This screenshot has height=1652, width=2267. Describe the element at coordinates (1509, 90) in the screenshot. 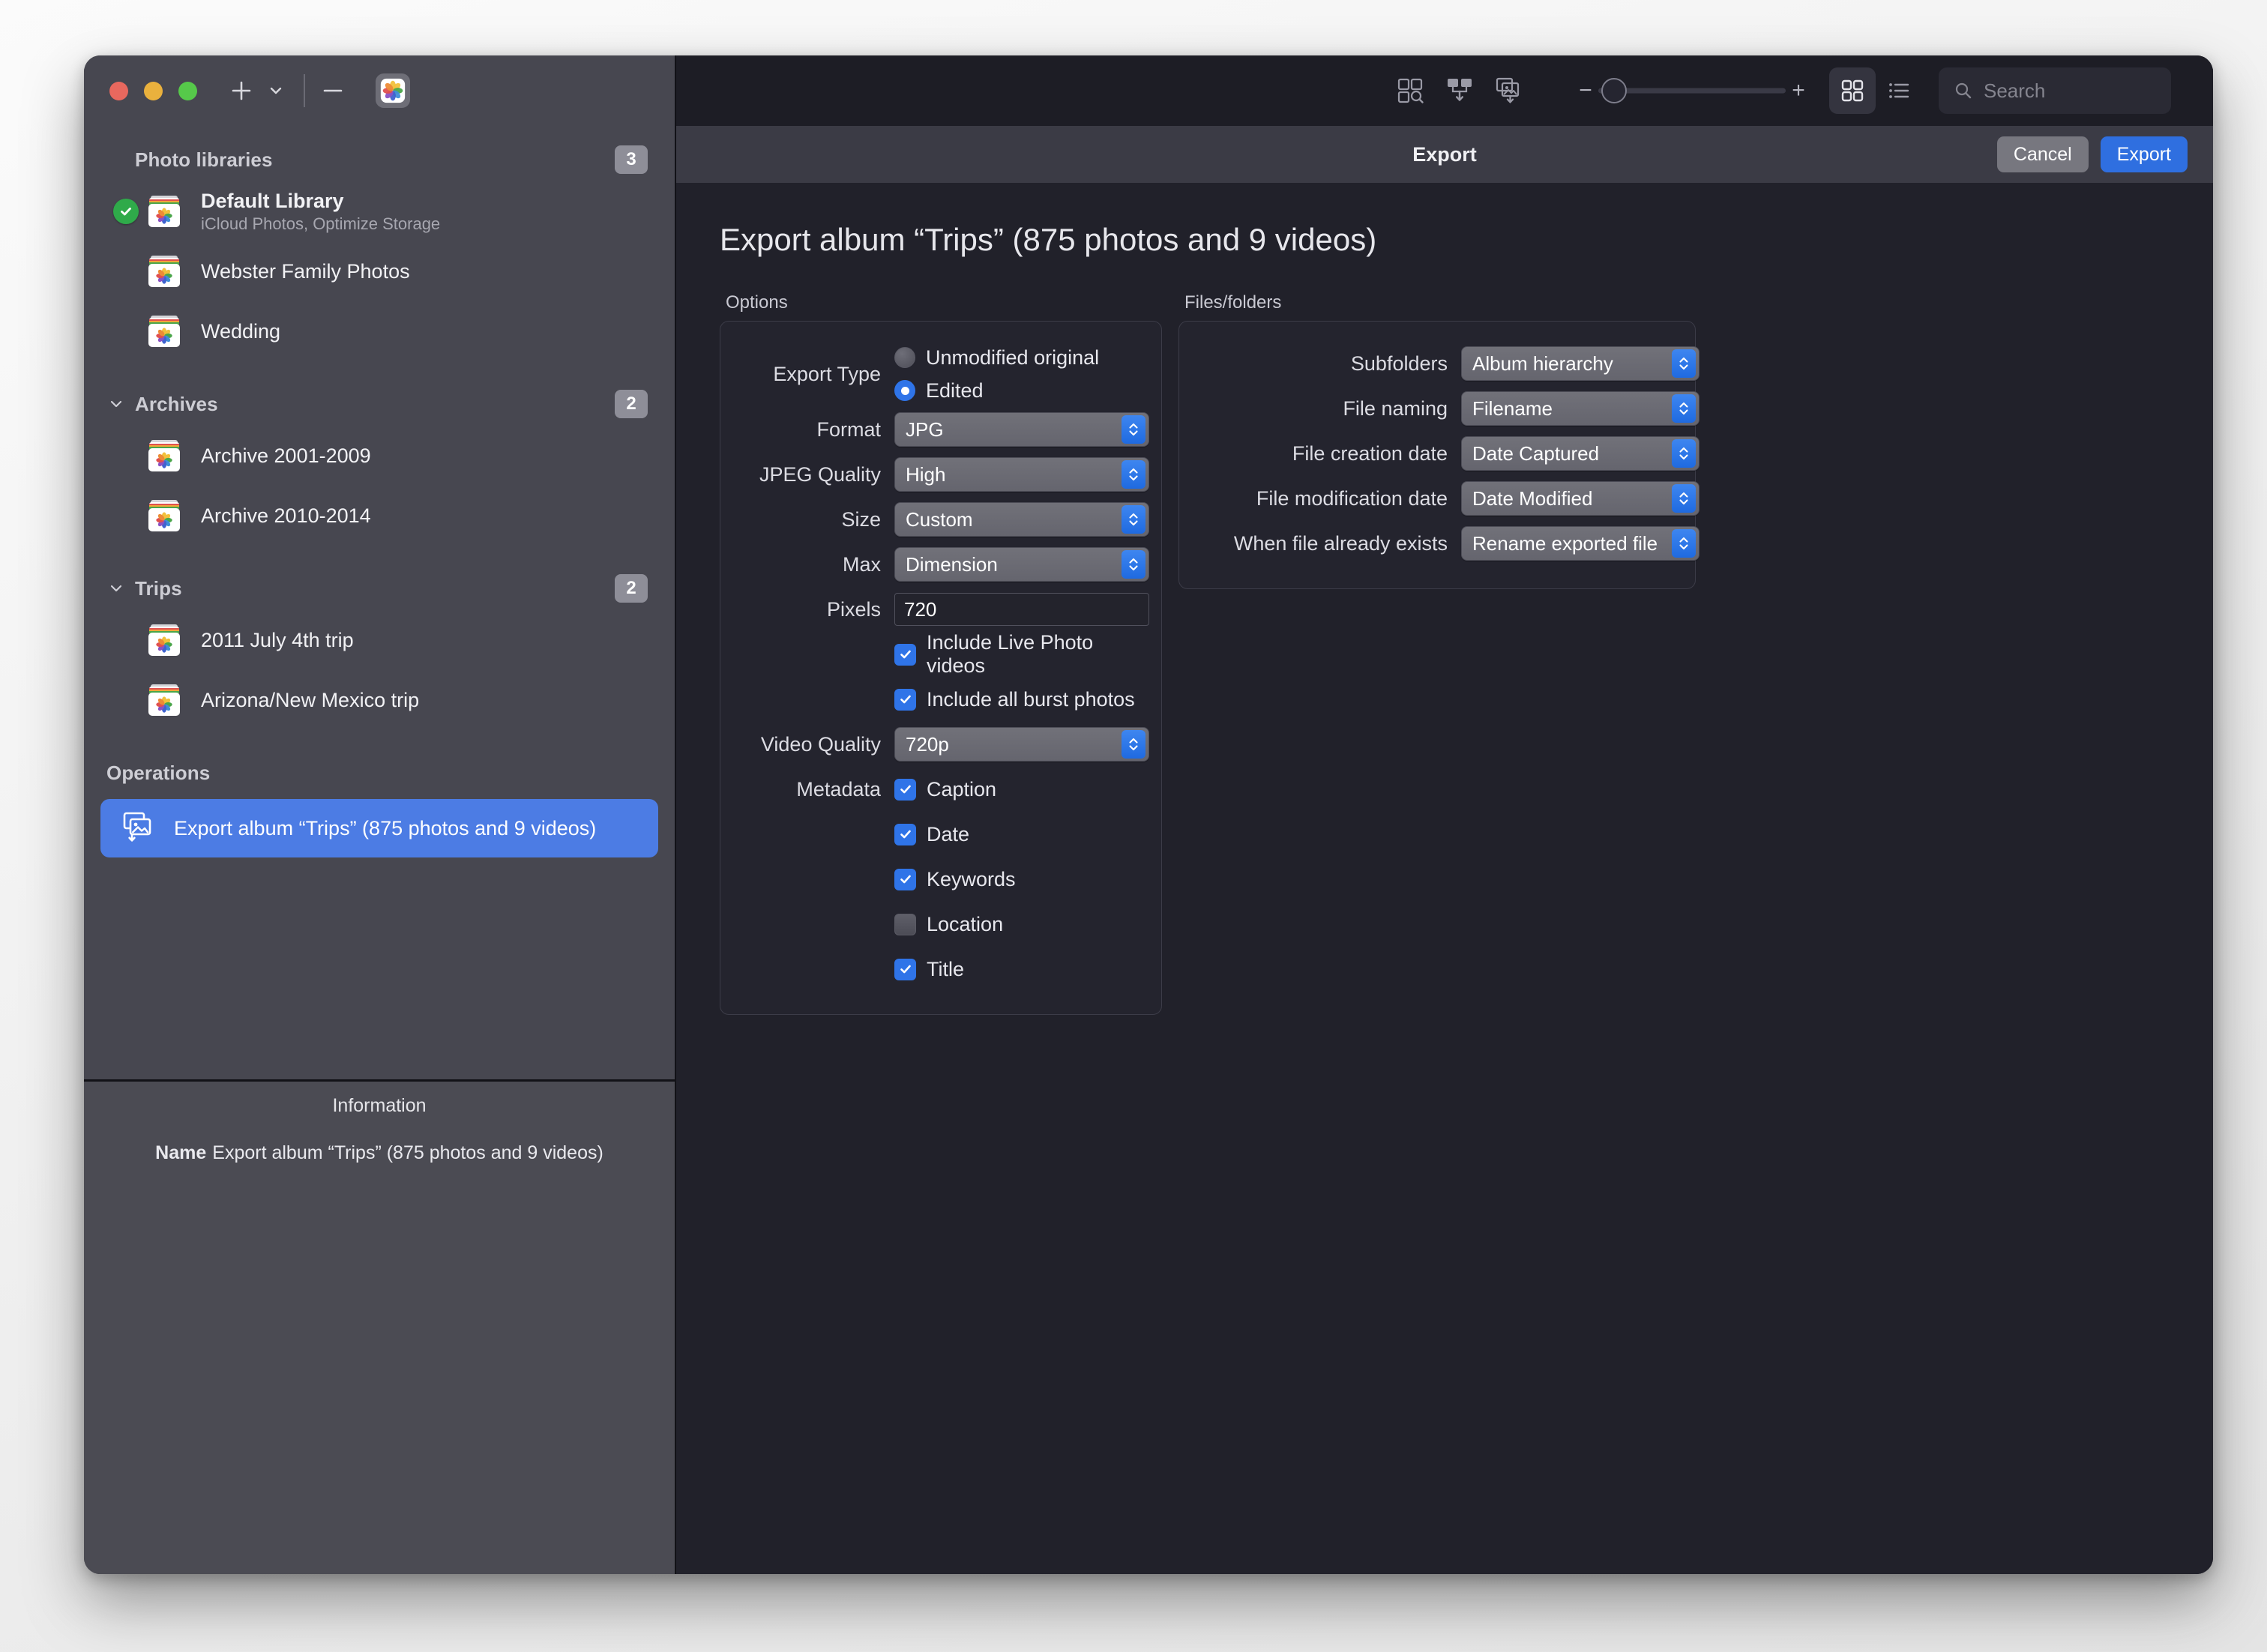

I see `export-photos-icon` at that location.